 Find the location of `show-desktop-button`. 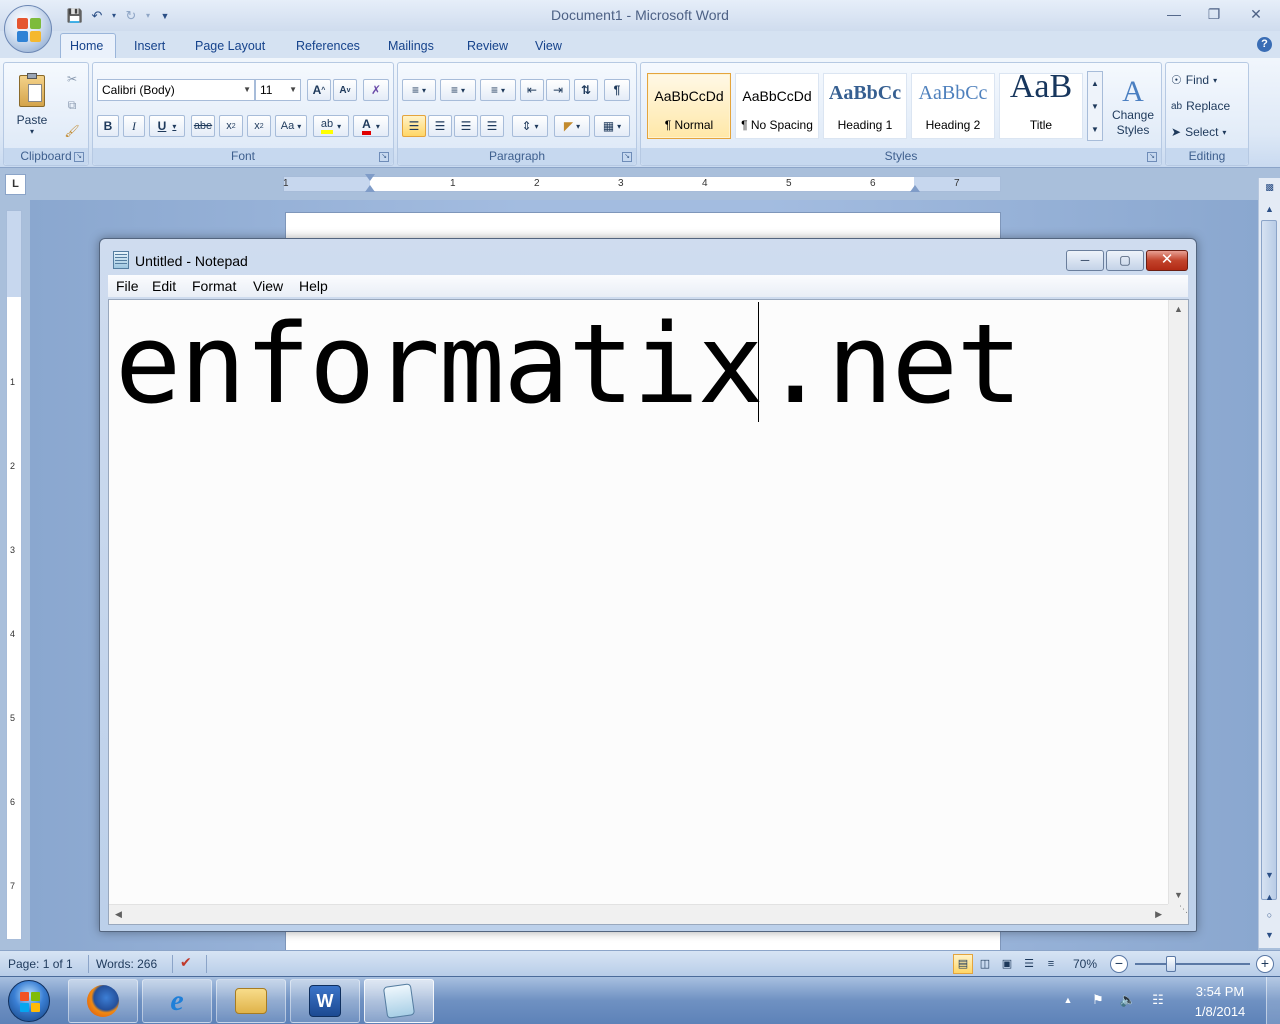

show-desktop-button is located at coordinates (1273, 1000).